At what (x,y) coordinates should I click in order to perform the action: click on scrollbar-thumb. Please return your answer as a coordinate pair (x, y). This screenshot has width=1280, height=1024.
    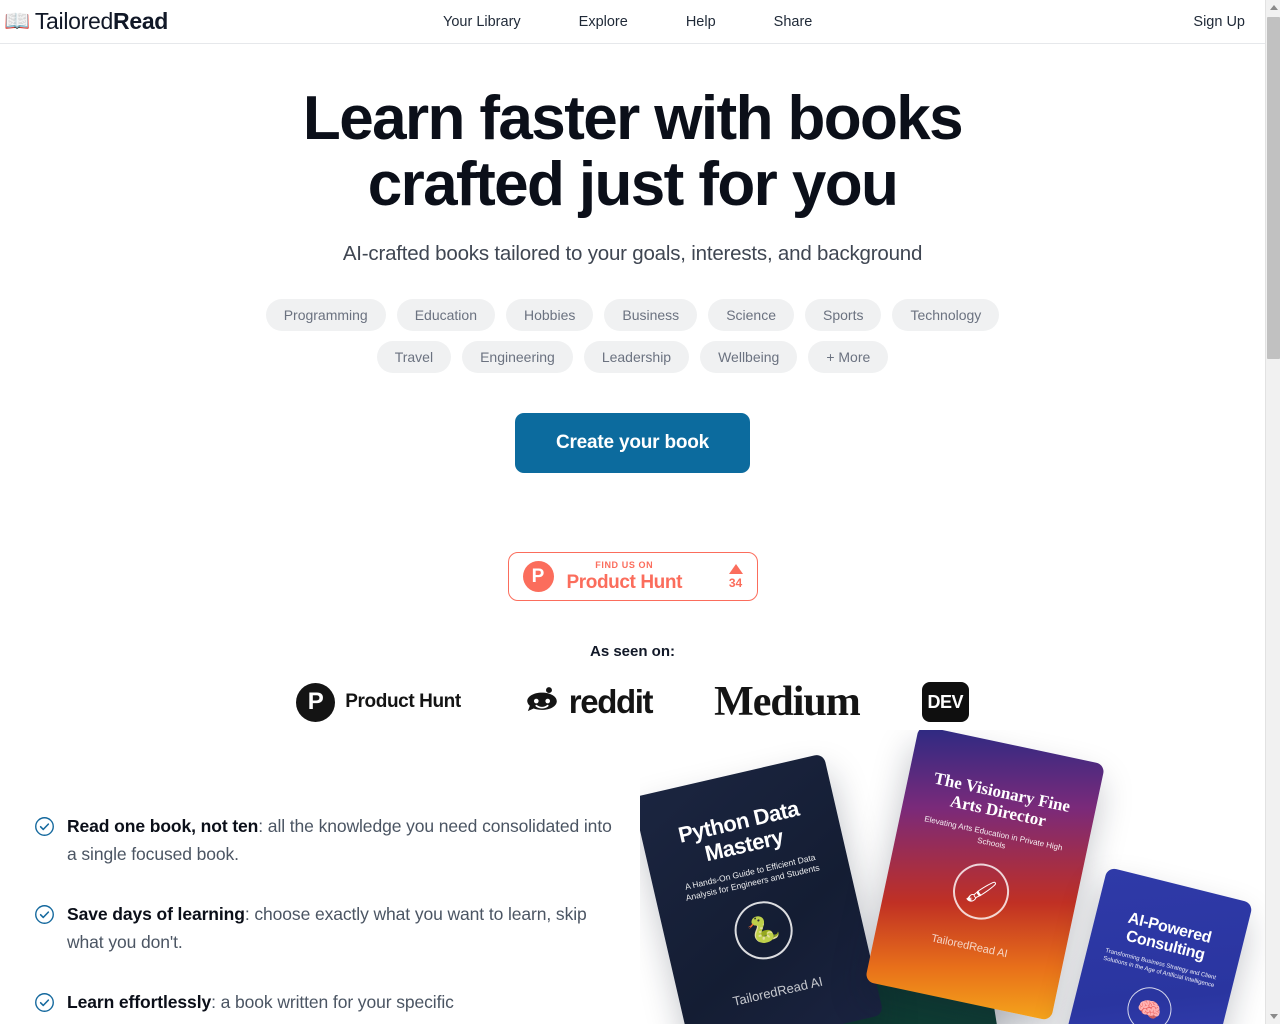
    Looking at the image, I should click on (1273, 188).